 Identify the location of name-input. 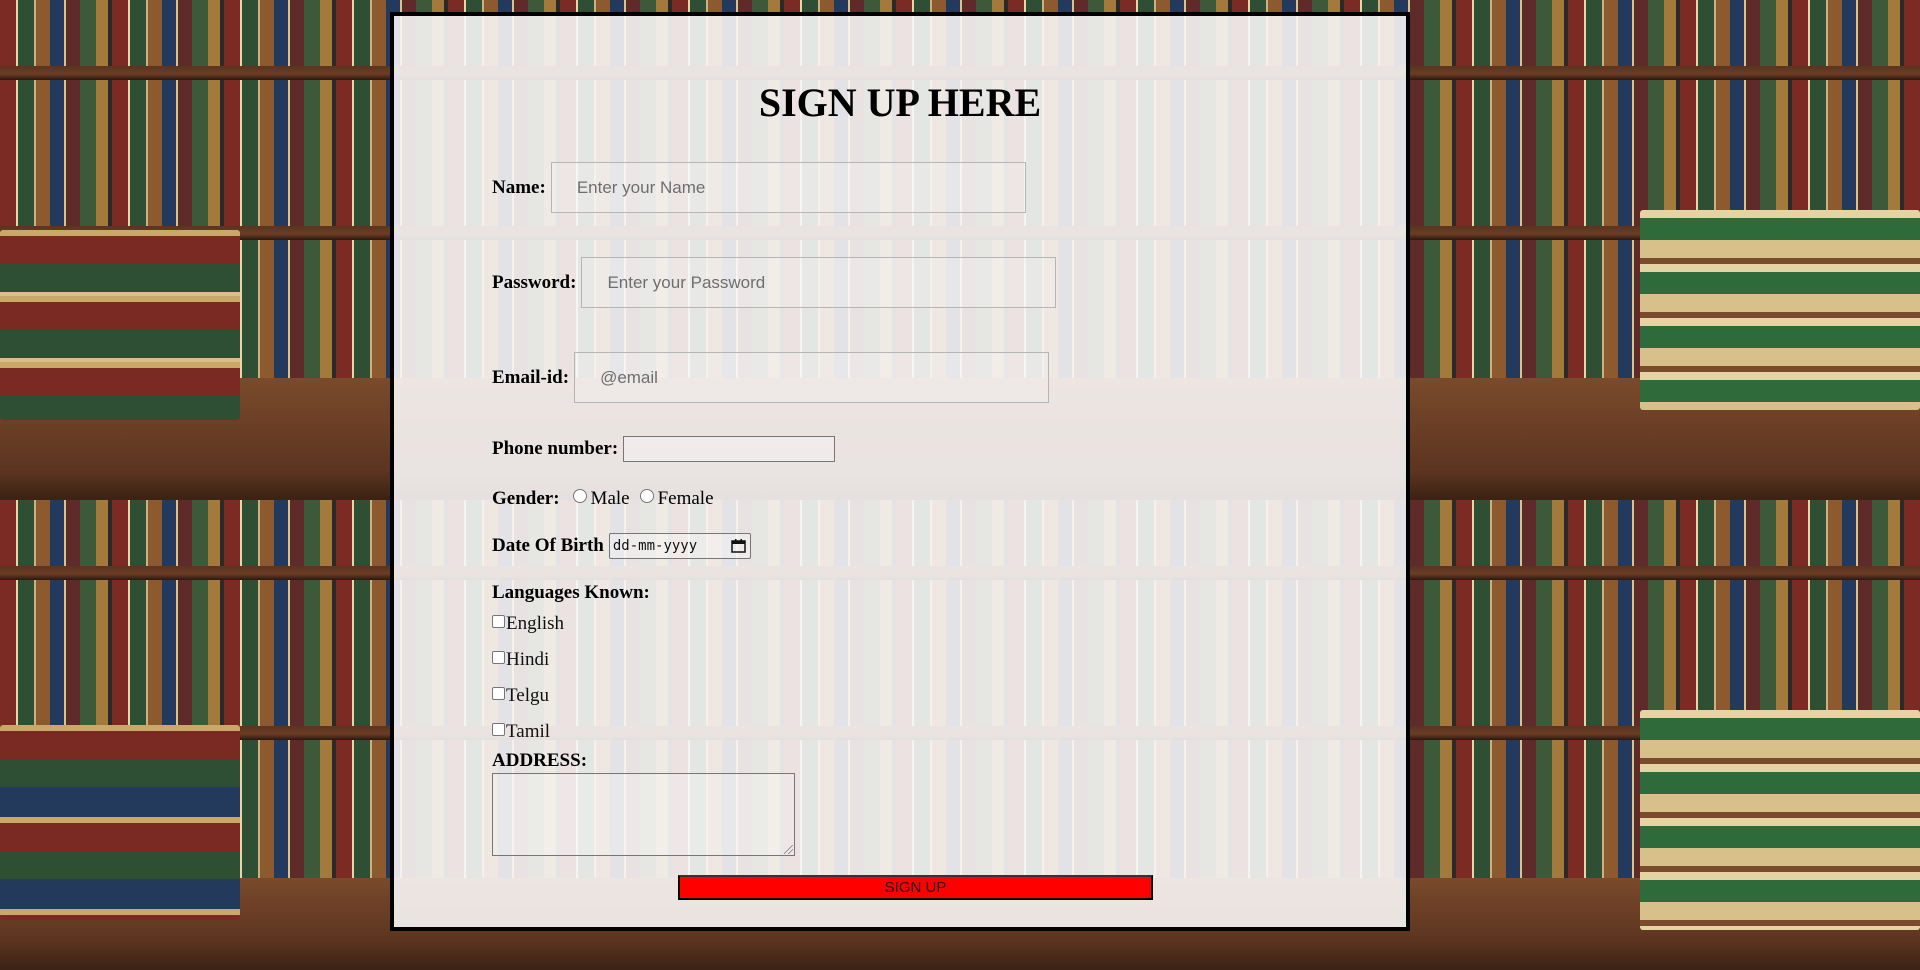
(788, 187).